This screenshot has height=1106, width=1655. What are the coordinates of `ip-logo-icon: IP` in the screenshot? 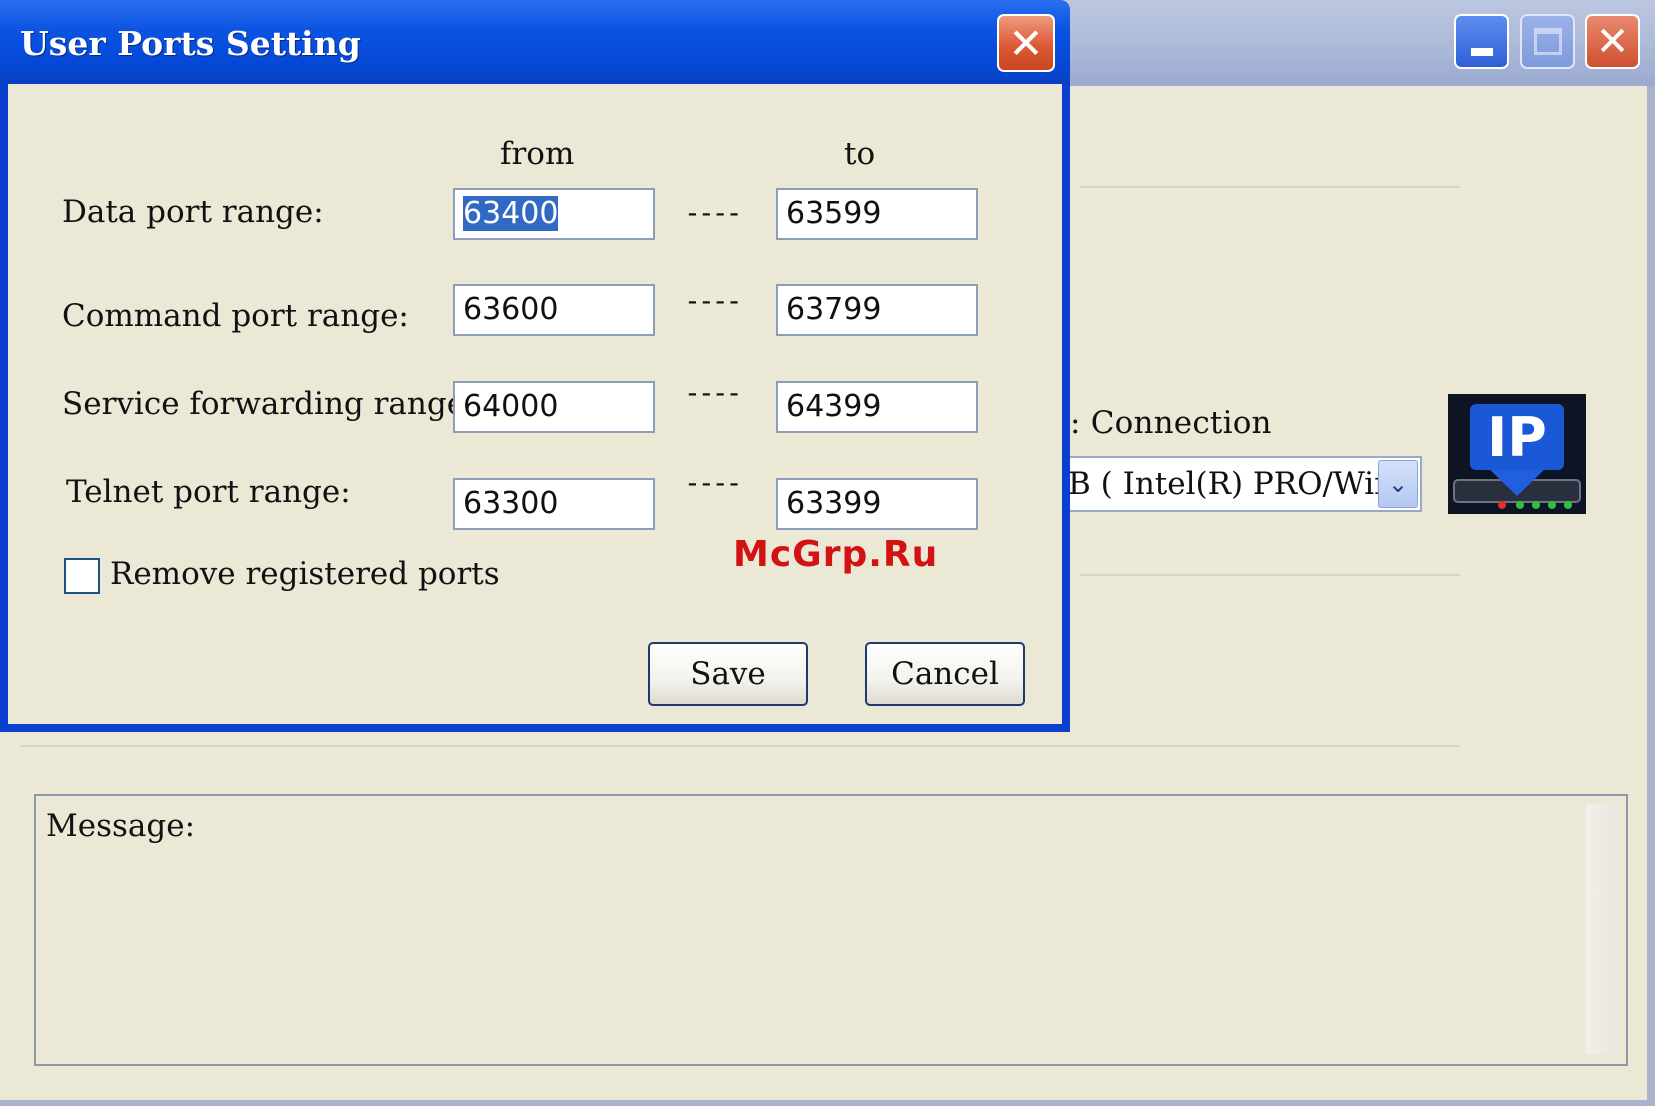 It's located at (1517, 454).